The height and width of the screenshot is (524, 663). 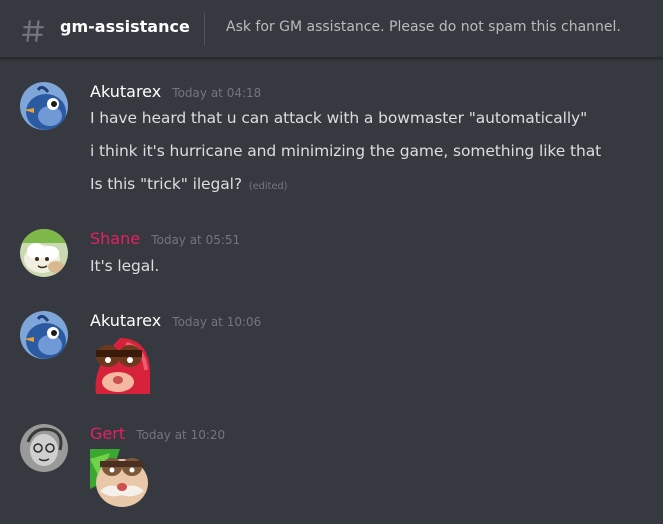 What do you see at coordinates (125, 266) in the screenshot?
I see `message-text: It's legal.` at bounding box center [125, 266].